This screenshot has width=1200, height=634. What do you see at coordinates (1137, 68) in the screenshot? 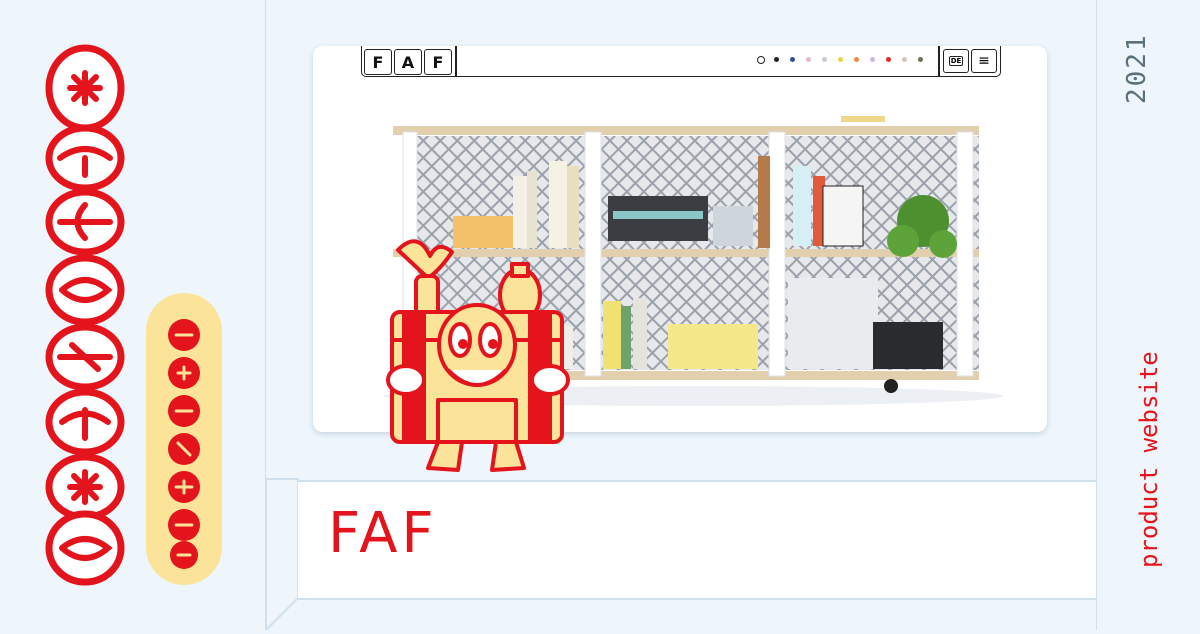
I see `project-year: 2021` at bounding box center [1137, 68].